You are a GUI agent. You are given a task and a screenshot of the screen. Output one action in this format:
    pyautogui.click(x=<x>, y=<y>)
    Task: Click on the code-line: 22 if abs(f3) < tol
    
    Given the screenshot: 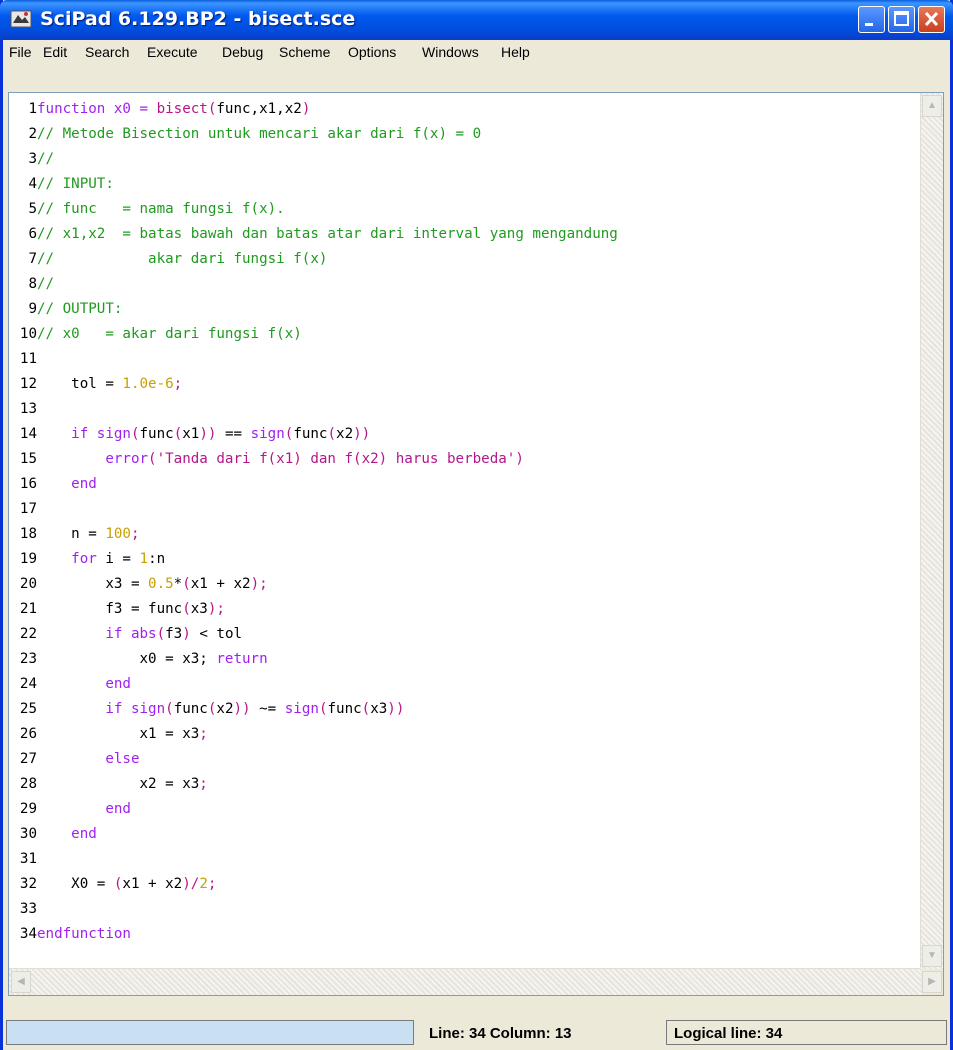 What is the action you would take?
    pyautogui.click(x=125, y=634)
    